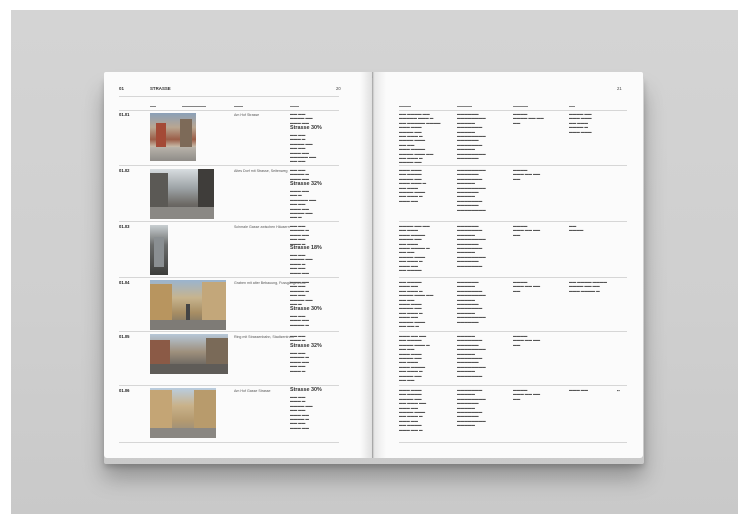 The height and width of the screenshot is (518, 745). What do you see at coordinates (464, 106) in the screenshot?
I see `column-head-2: ▬▬▬▬▬` at bounding box center [464, 106].